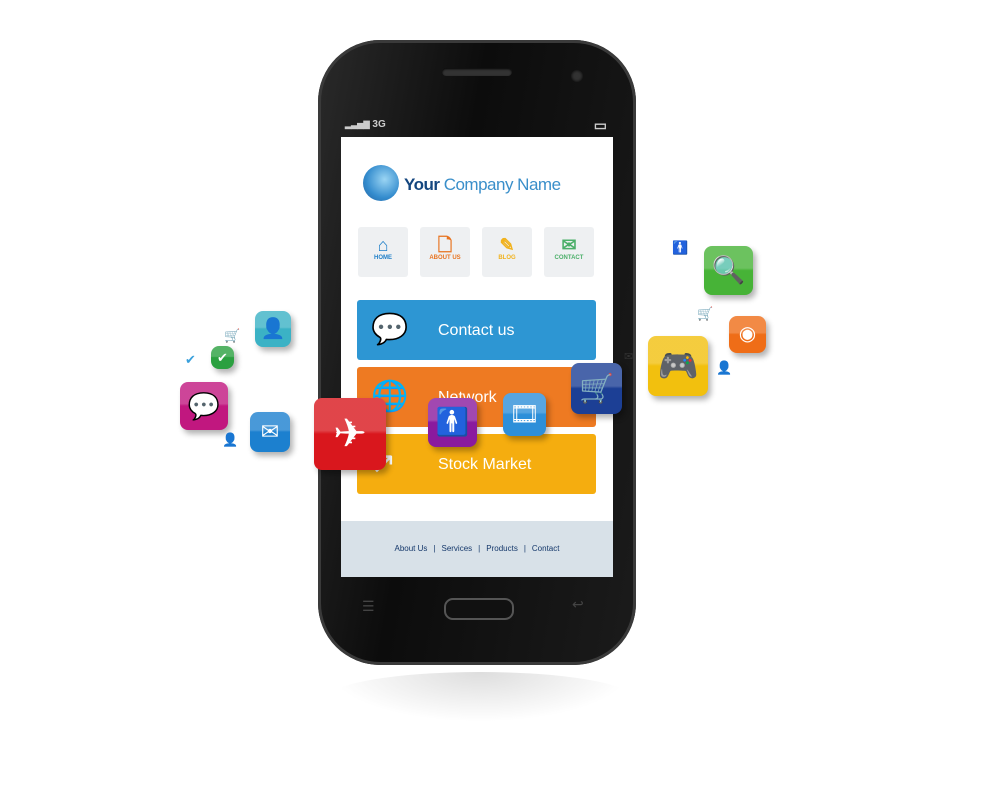 This screenshot has width=1000, height=800. Describe the element at coordinates (390, 329) in the screenshot. I see `speech-bubbles-icon: 💬` at that location.